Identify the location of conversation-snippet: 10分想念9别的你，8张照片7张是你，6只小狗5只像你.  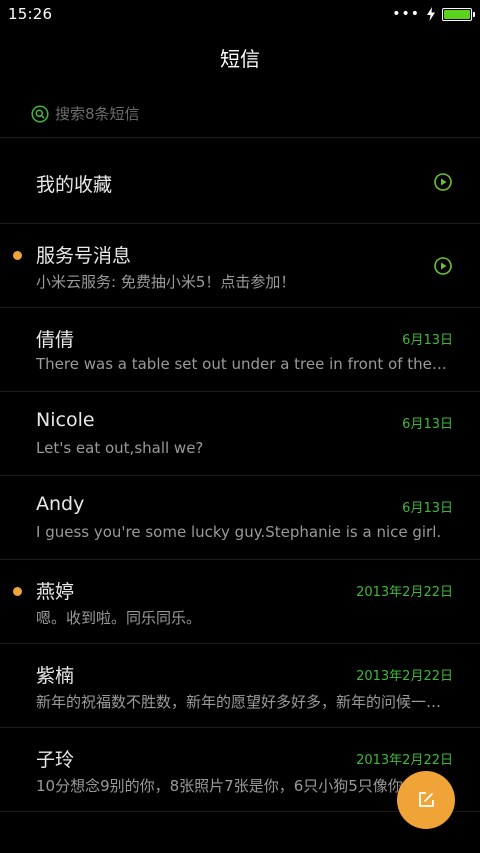
(219, 786).